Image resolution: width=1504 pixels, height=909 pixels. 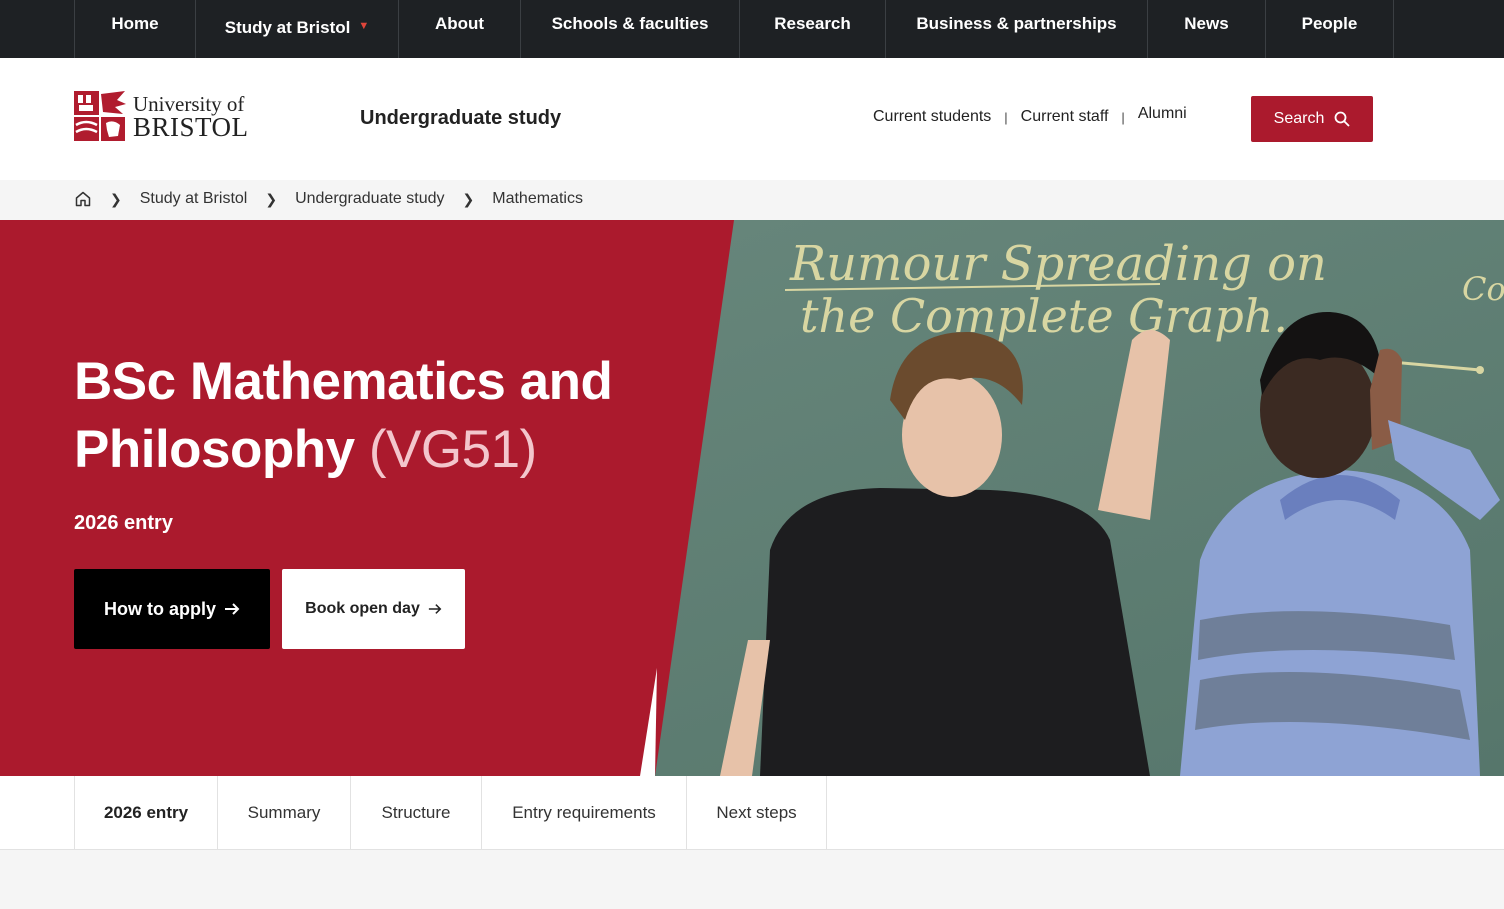 What do you see at coordinates (123, 523) in the screenshot?
I see `entry-year: 2026 entry` at bounding box center [123, 523].